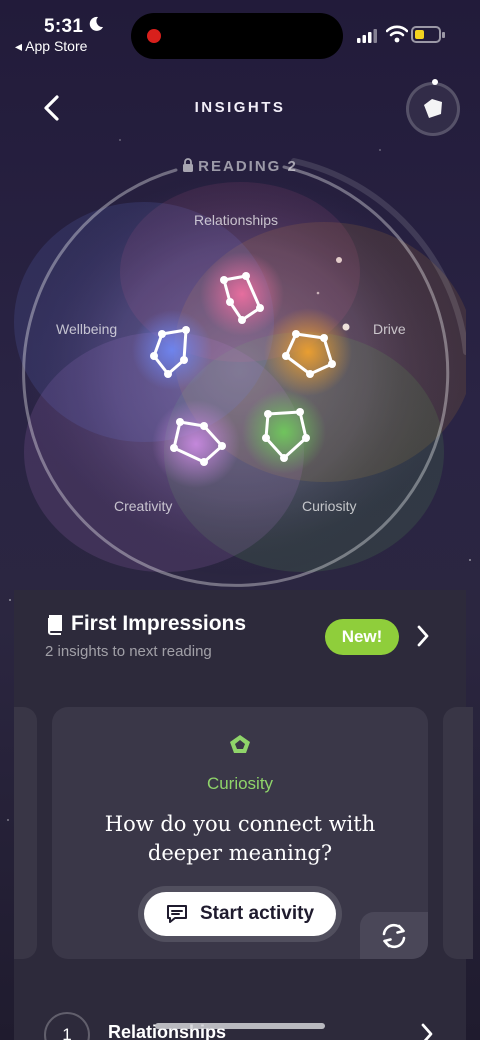  What do you see at coordinates (240, 746) in the screenshot?
I see `curiosity-icon` at bounding box center [240, 746].